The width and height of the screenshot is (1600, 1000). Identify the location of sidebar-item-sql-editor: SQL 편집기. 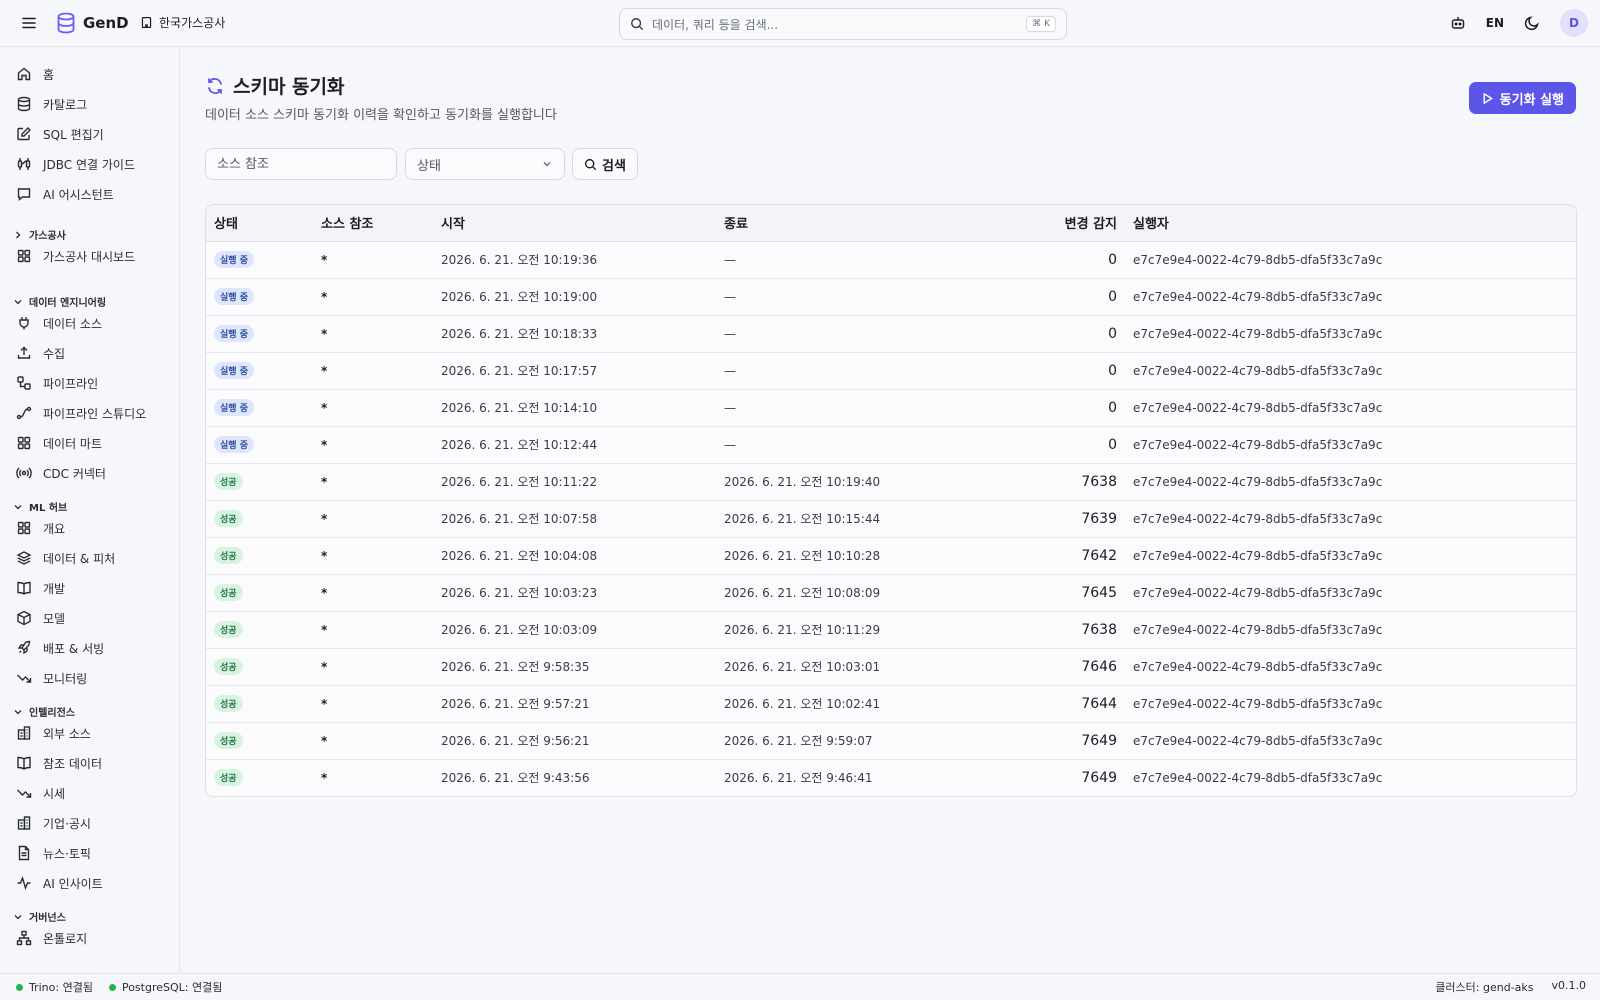
(60, 134).